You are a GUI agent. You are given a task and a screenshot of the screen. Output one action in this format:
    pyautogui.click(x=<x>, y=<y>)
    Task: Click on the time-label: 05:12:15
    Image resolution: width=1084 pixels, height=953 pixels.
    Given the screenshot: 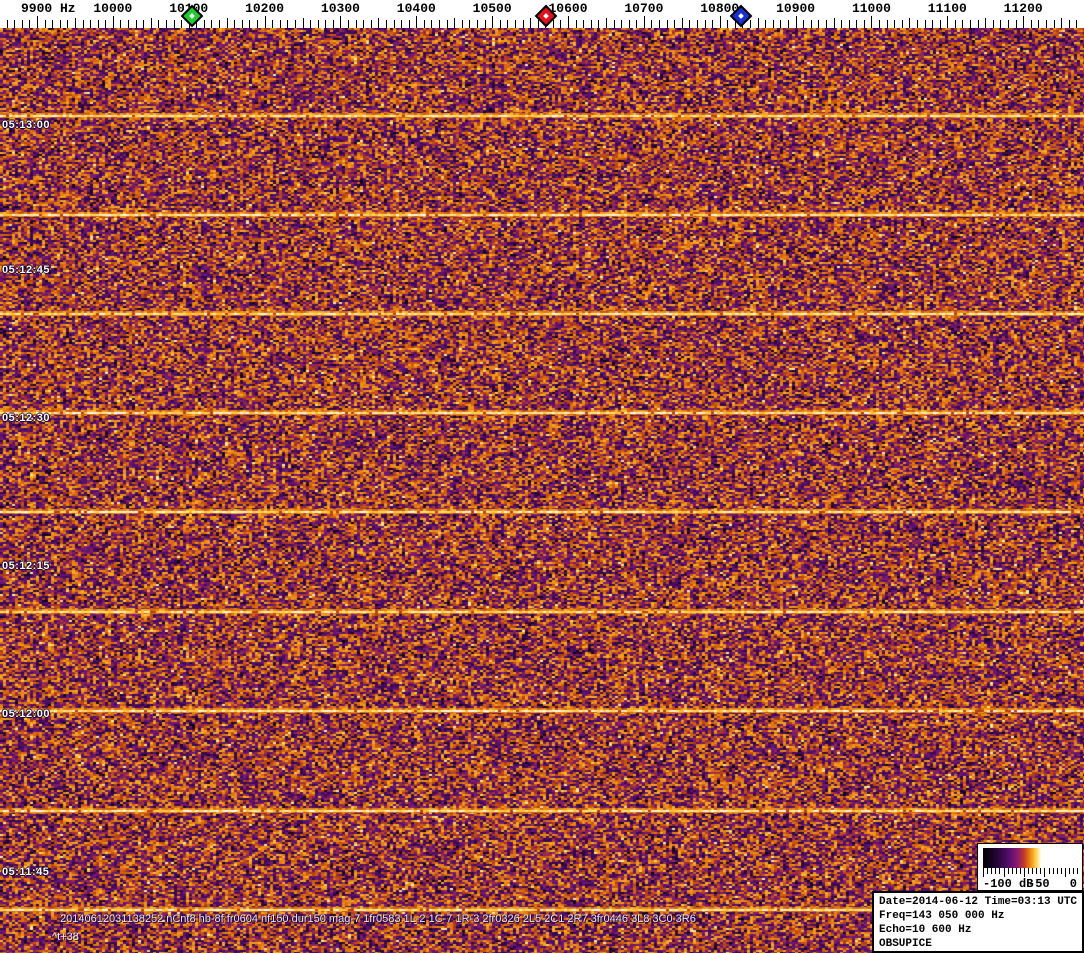 What is the action you would take?
    pyautogui.click(x=26, y=566)
    